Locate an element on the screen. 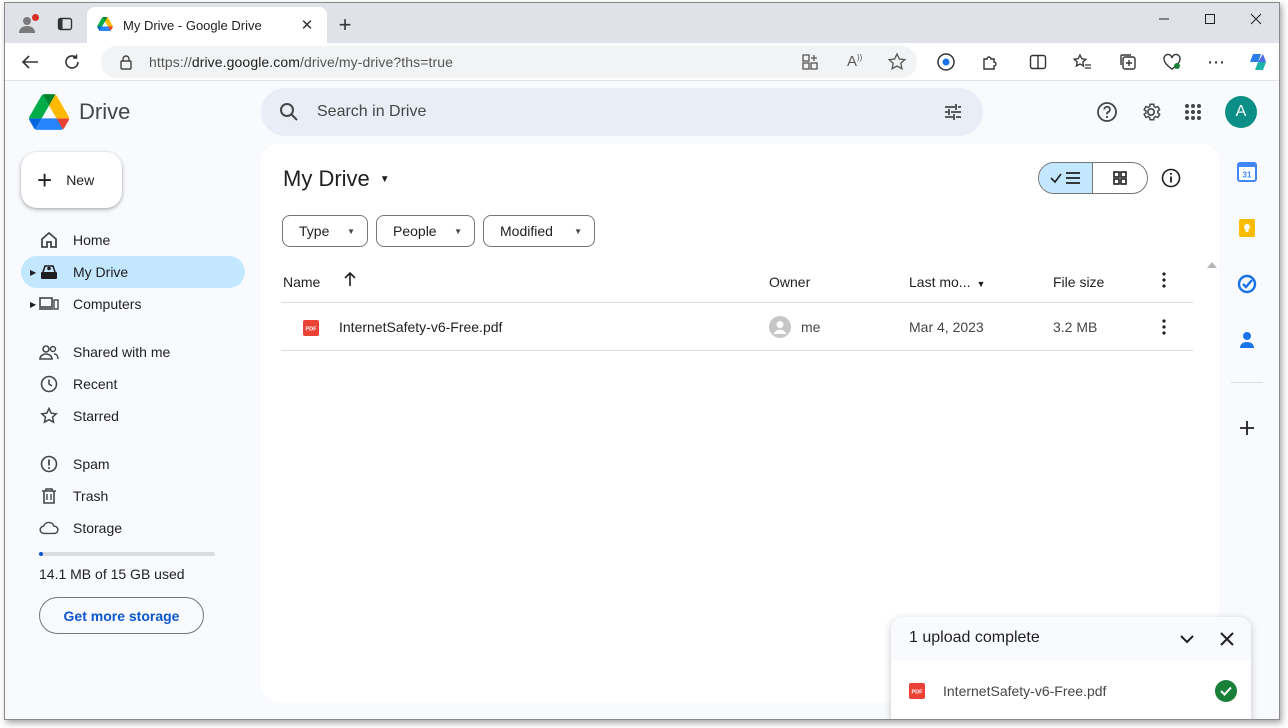 Image resolution: width=1288 pixels, height=728 pixels. favorites-icon is located at coordinates (1082, 62).